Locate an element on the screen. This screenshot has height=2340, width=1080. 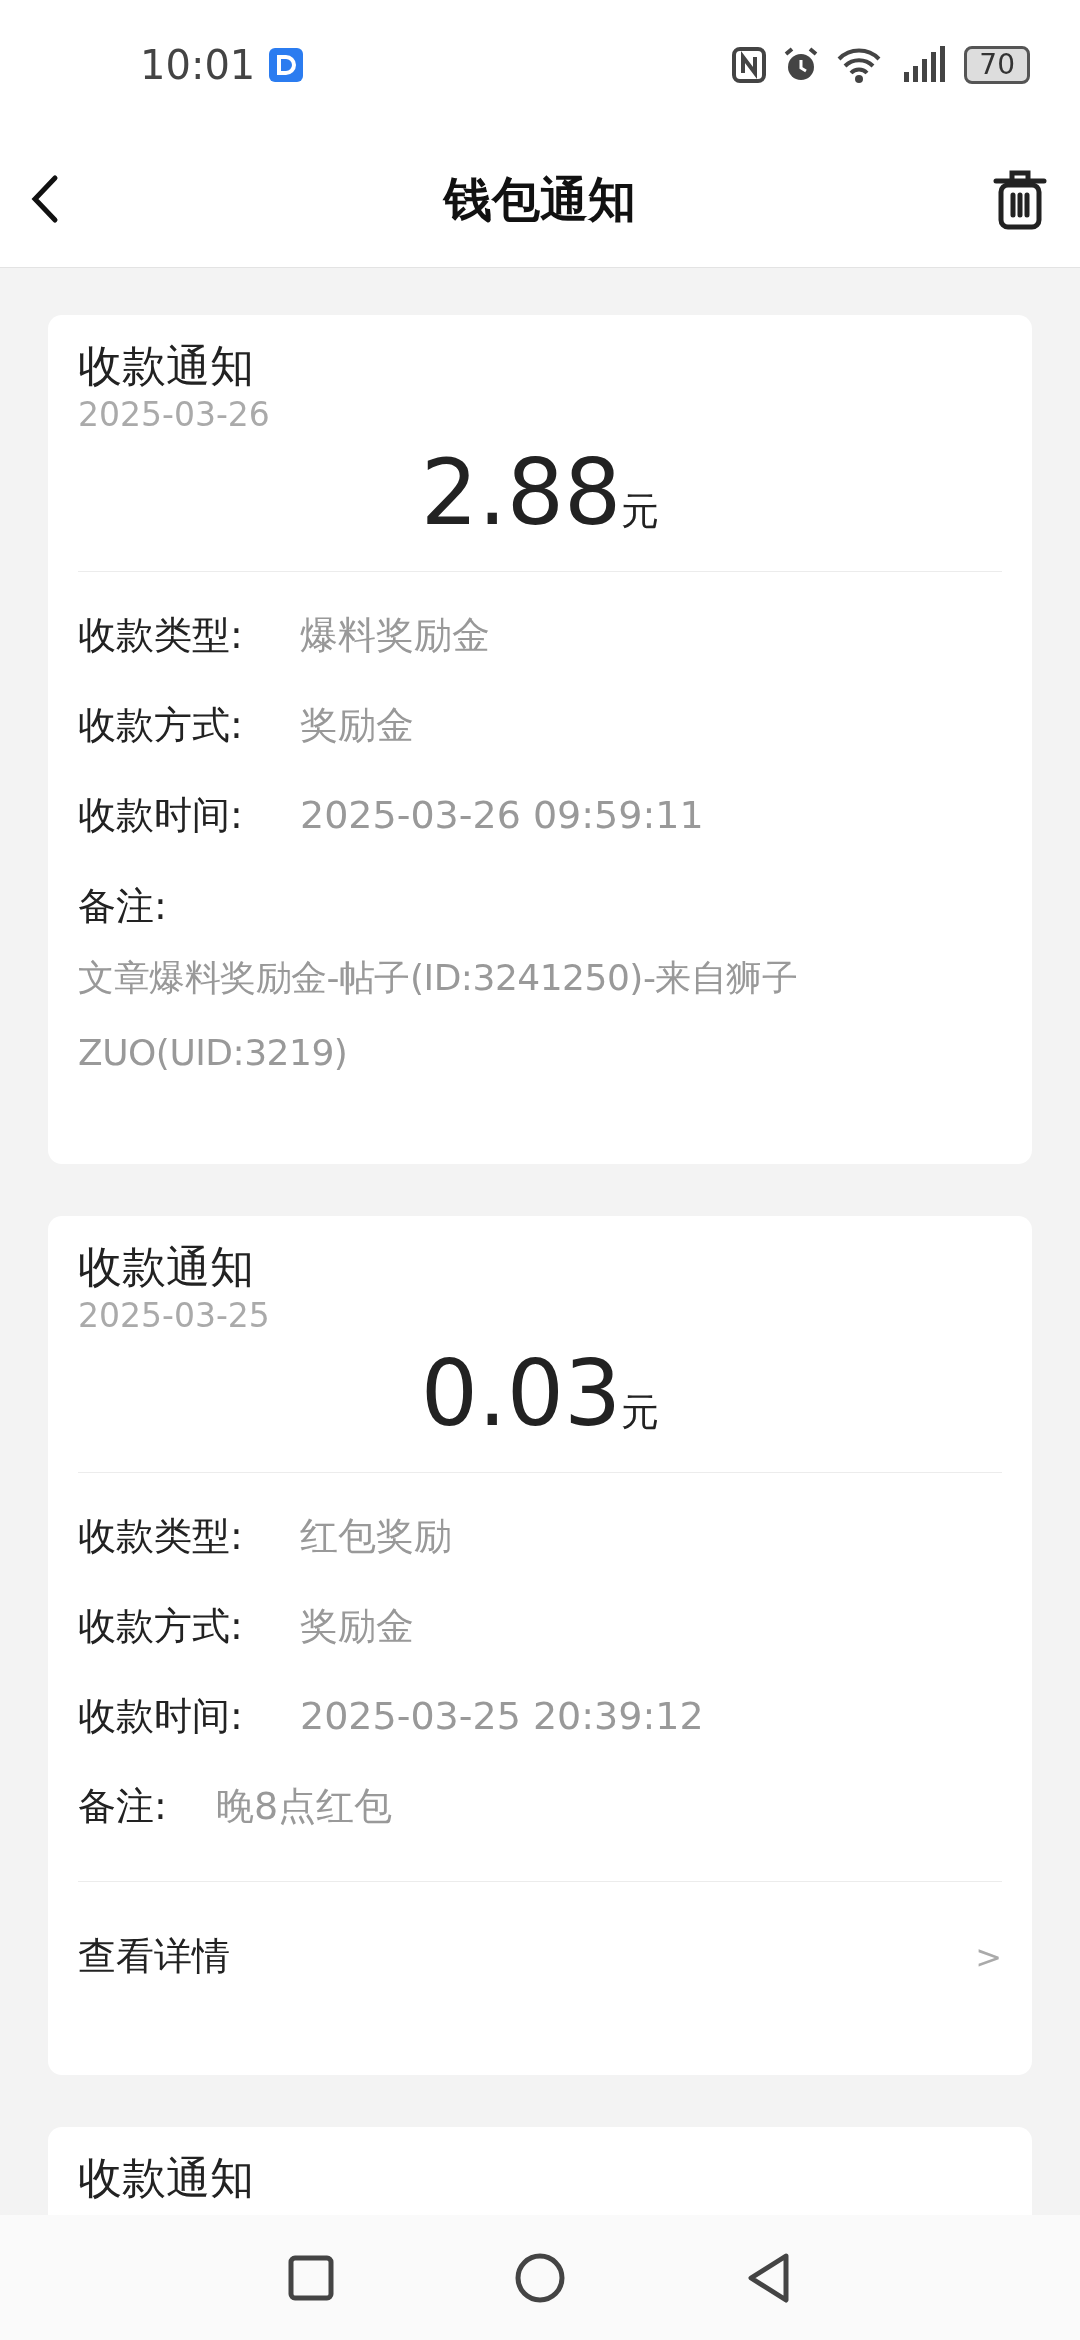
home-button is located at coordinates (540, 2277).